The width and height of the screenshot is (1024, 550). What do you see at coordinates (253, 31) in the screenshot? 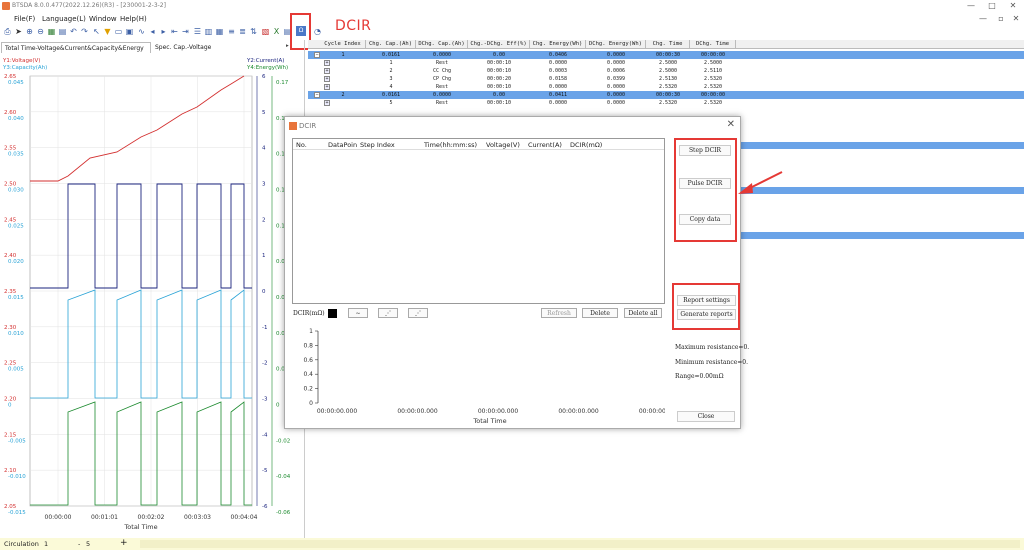
I see `sort-icon: ⇅` at bounding box center [253, 31].